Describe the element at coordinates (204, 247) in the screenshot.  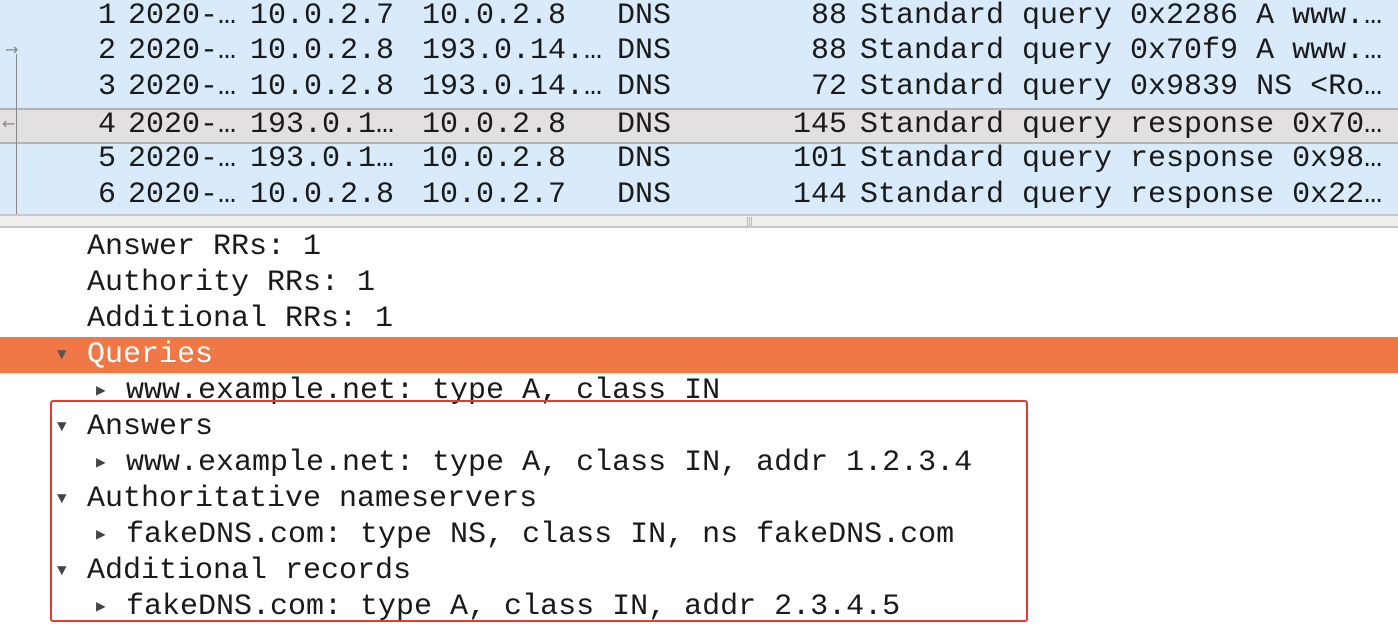
I see `detail-text: Answer RRs: 1` at that location.